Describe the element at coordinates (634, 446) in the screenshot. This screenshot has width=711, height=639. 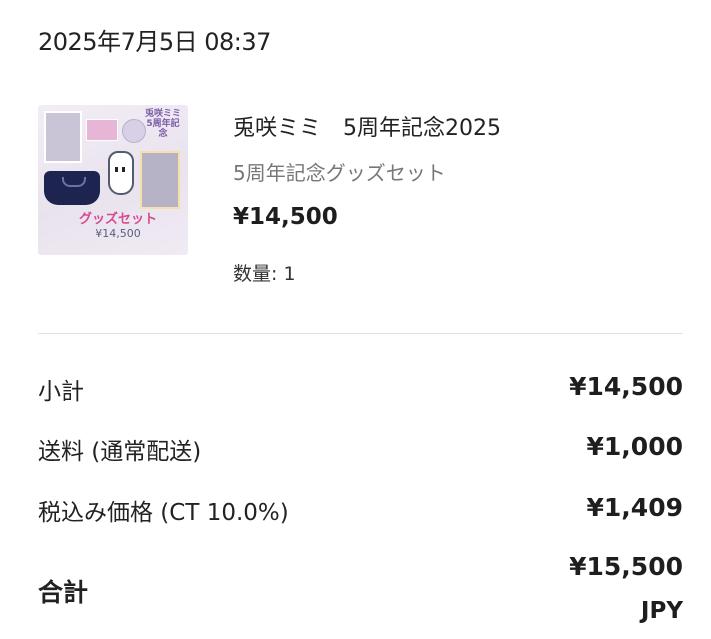
I see `shipping-value: ¥1,000` at that location.